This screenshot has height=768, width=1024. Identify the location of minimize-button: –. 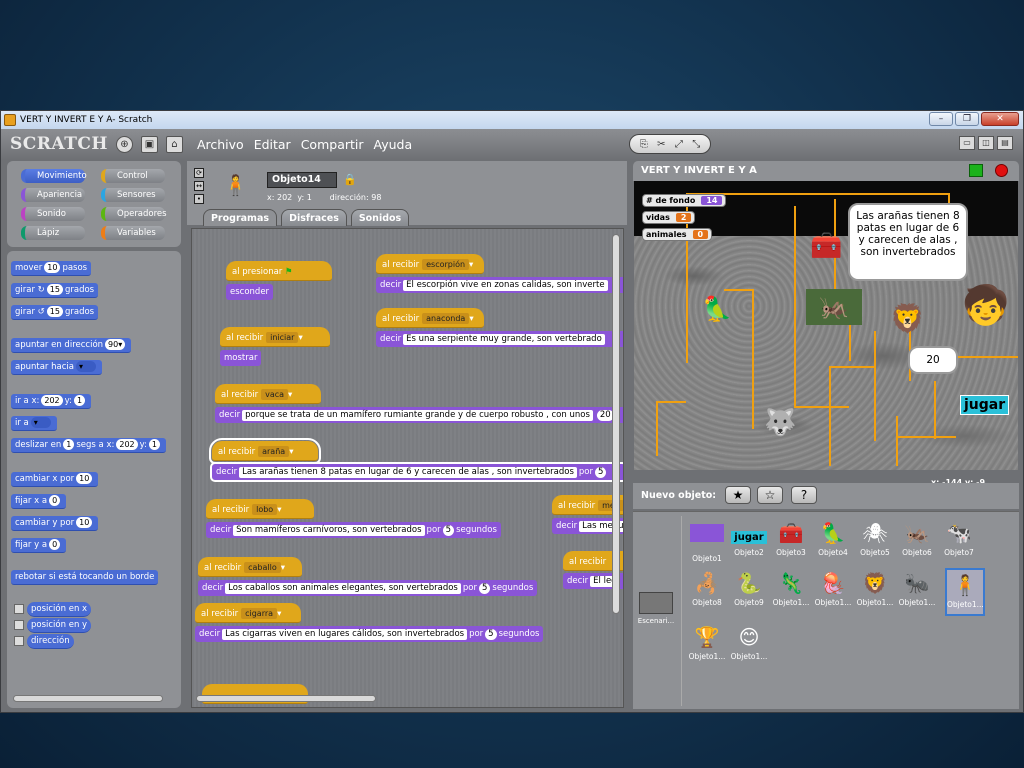
(941, 119).